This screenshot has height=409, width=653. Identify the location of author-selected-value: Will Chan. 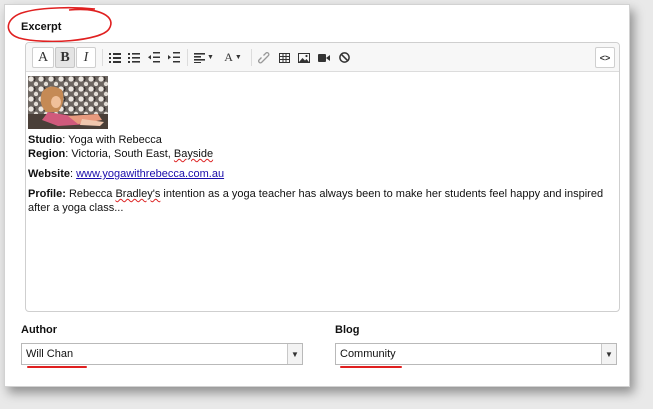
(50, 354).